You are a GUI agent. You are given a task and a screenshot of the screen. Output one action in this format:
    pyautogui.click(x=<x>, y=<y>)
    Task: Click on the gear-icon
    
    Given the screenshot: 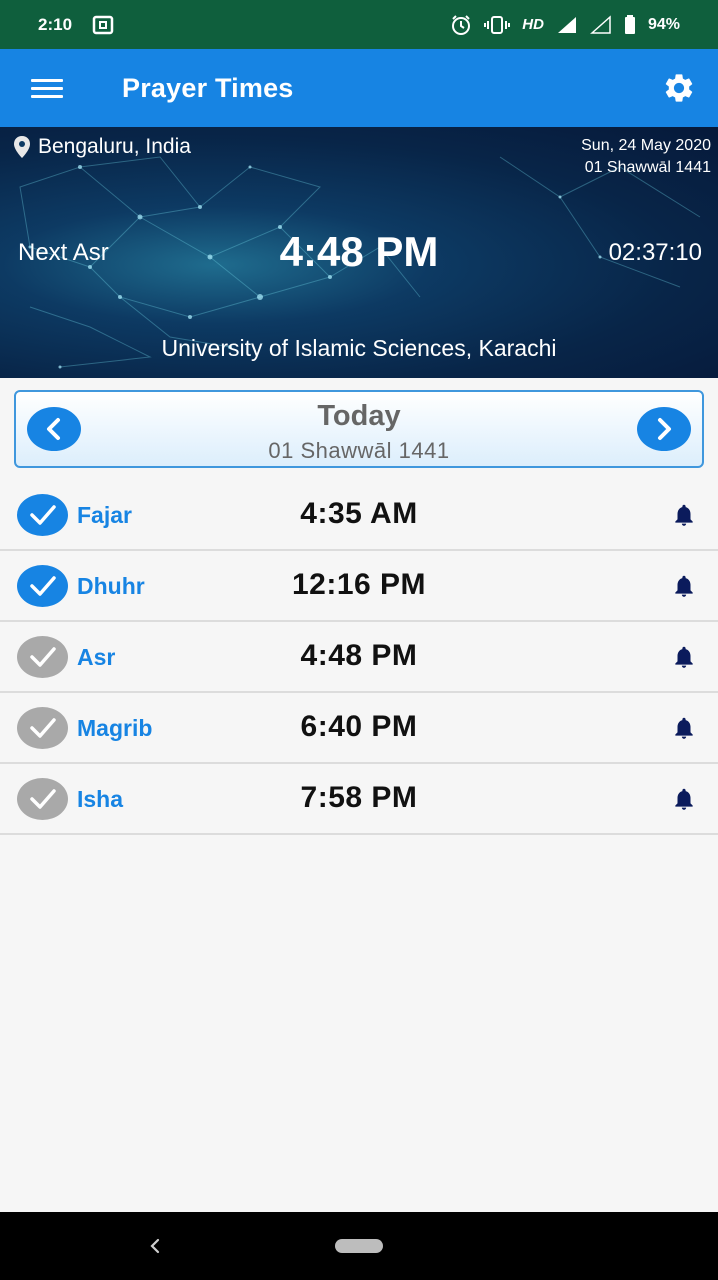 What is the action you would take?
    pyautogui.click(x=679, y=88)
    